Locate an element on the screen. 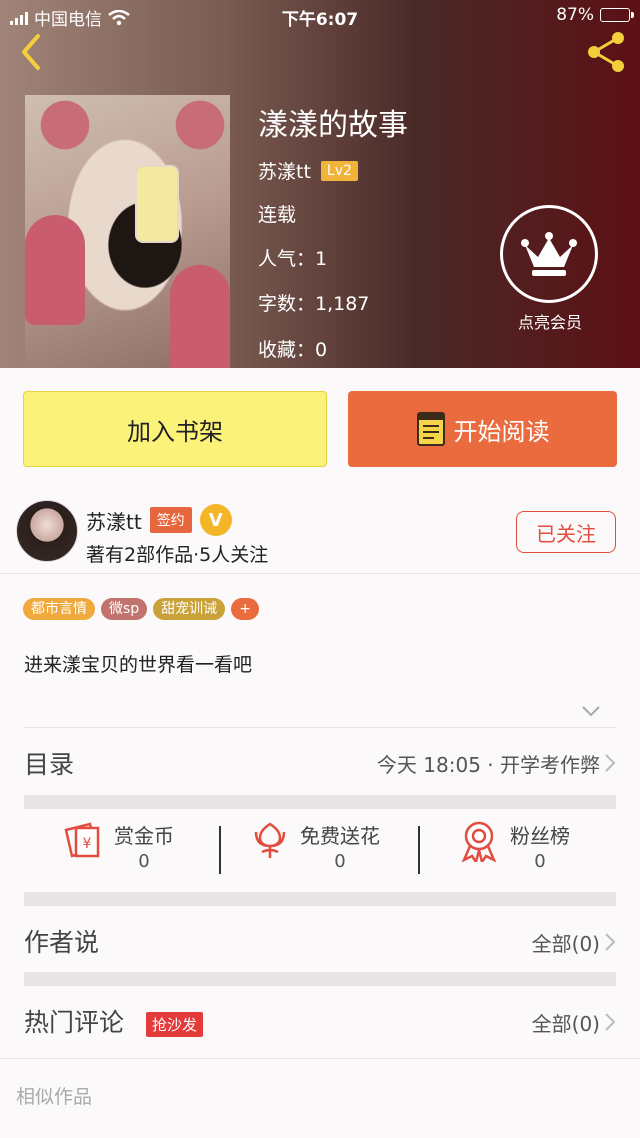  author-says-all-link: 全部(0) is located at coordinates (566, 942).